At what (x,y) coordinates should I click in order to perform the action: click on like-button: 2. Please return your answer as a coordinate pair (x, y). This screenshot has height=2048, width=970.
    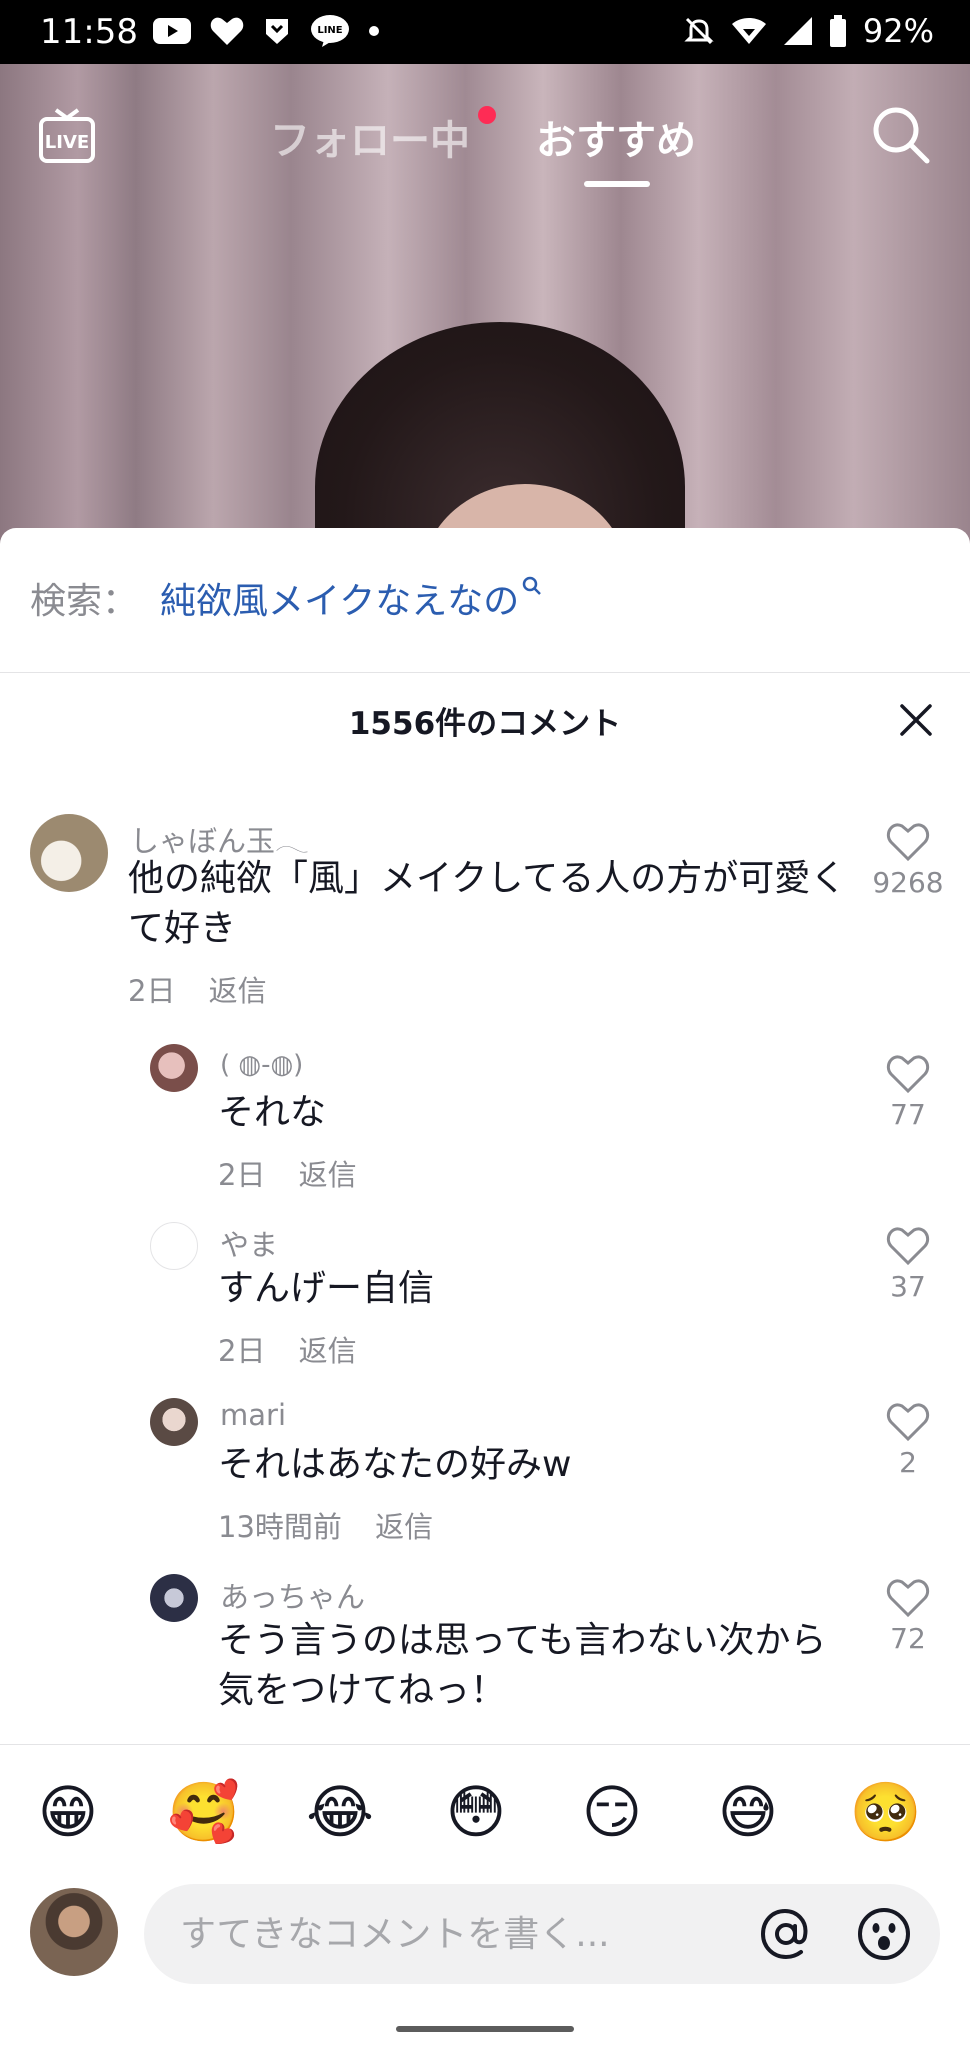
    Looking at the image, I should click on (908, 1440).